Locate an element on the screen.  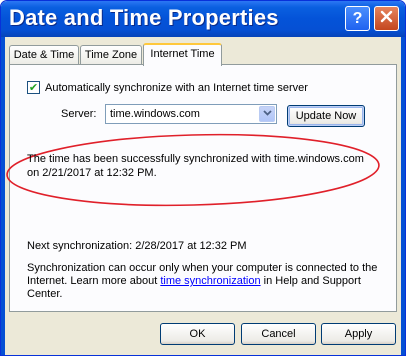
help-icon: ? is located at coordinates (357, 18).